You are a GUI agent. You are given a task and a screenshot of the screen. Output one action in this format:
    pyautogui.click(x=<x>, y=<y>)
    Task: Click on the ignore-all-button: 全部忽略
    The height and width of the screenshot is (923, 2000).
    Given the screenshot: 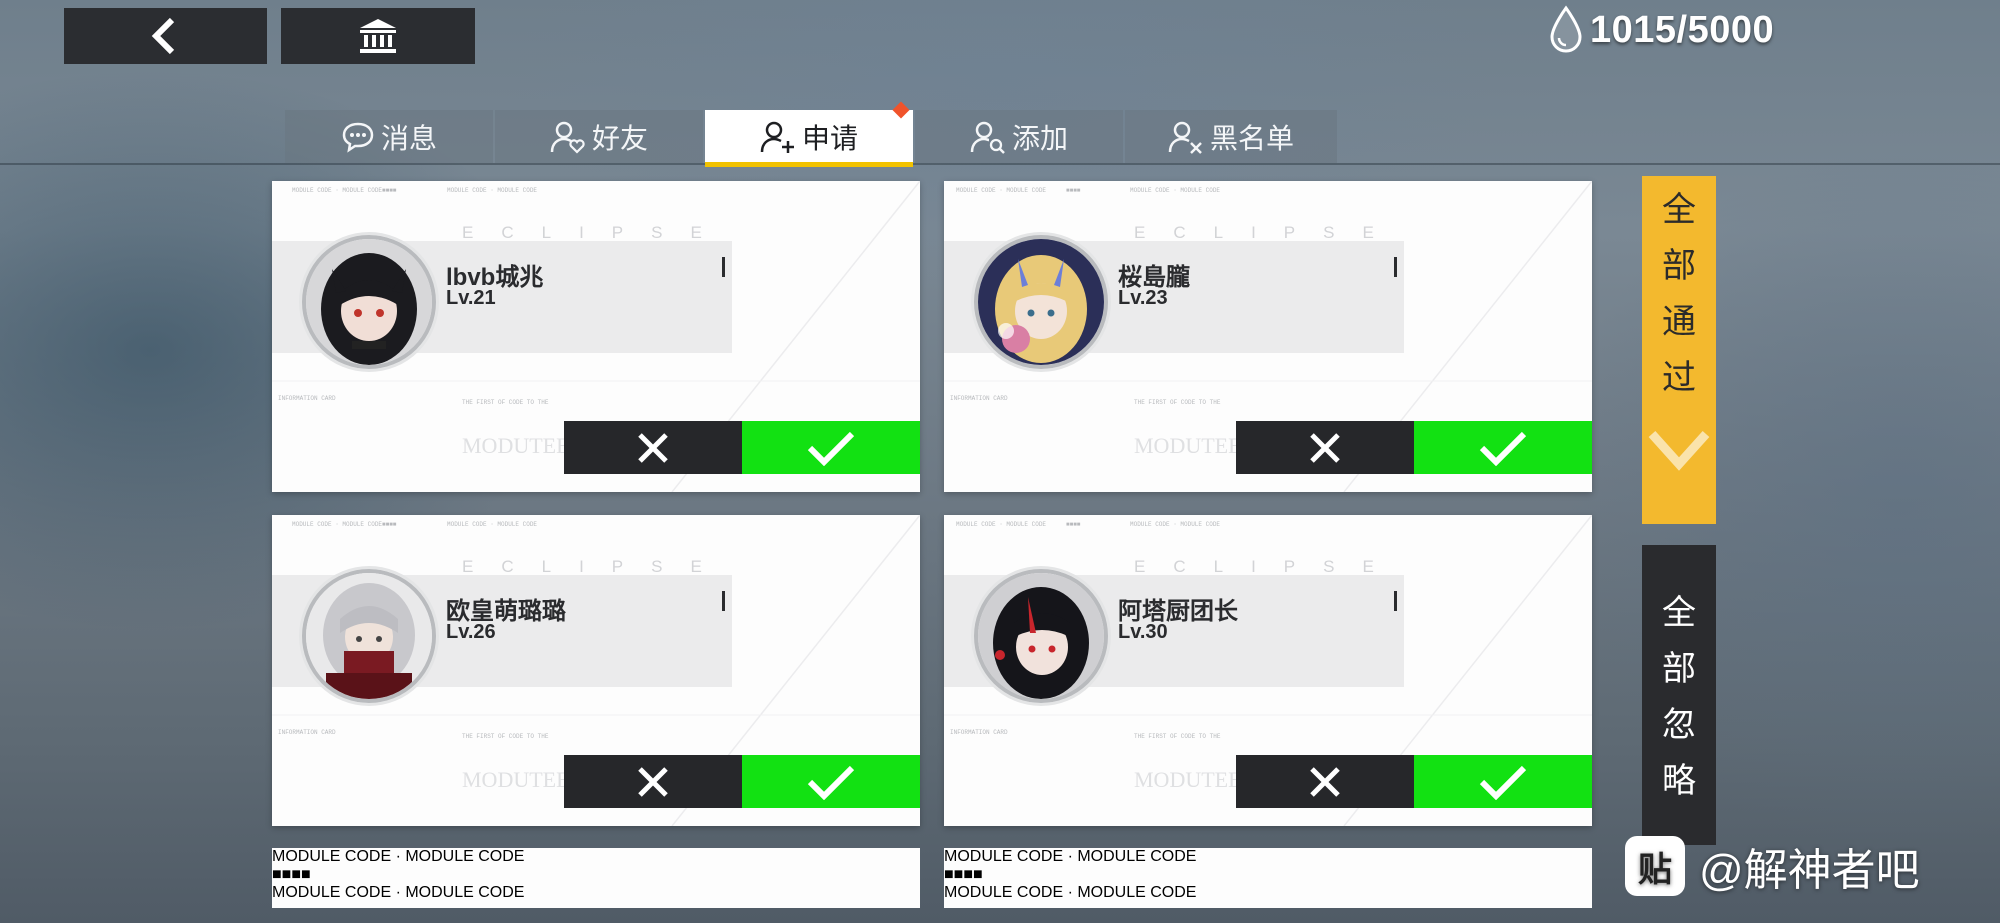 What is the action you would take?
    pyautogui.click(x=1679, y=695)
    